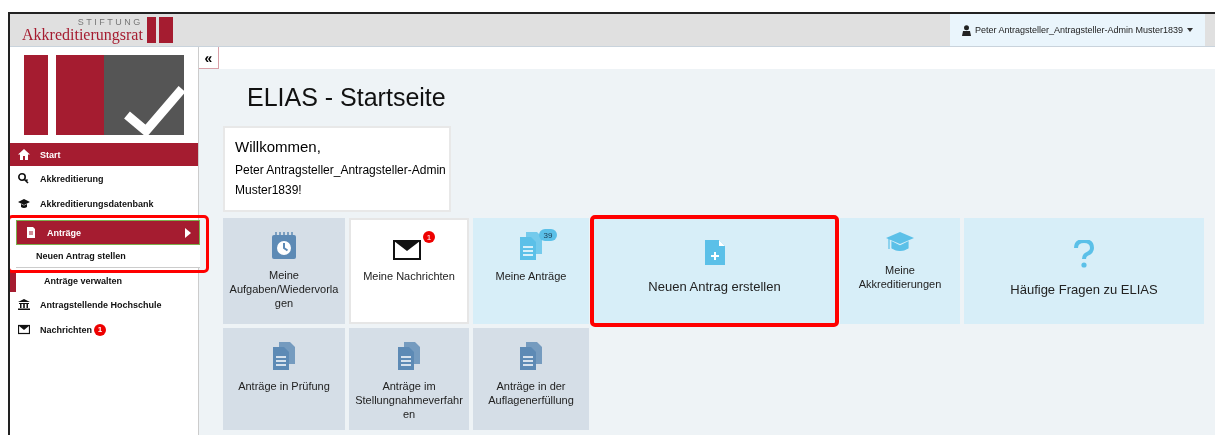 The image size is (1215, 435). I want to click on sidebar-item: Anträge, so click(108, 232).